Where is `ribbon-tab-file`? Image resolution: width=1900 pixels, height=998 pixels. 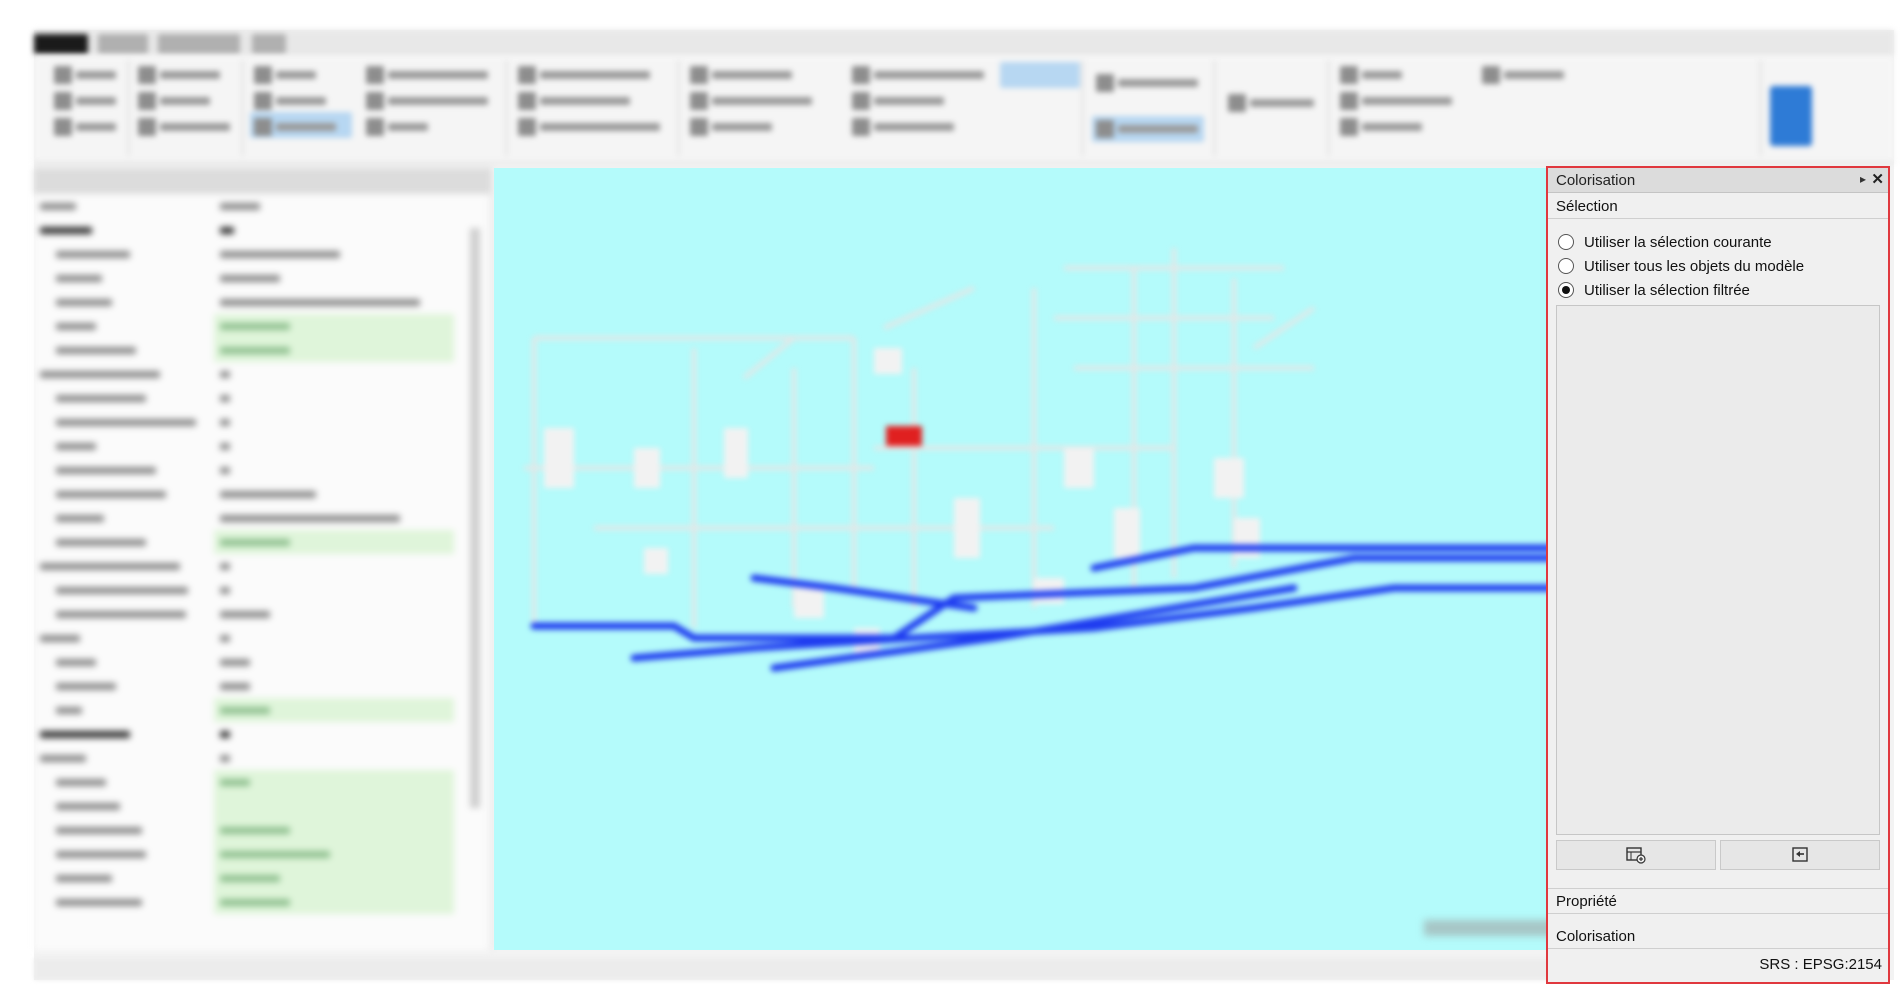
ribbon-tab-file is located at coordinates (61, 44).